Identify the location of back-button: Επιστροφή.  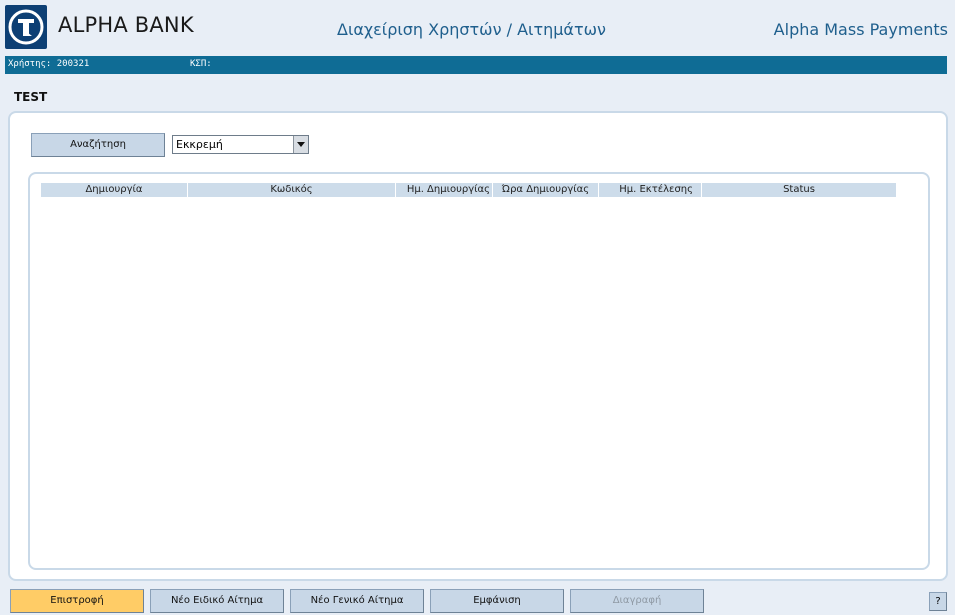
(77, 601).